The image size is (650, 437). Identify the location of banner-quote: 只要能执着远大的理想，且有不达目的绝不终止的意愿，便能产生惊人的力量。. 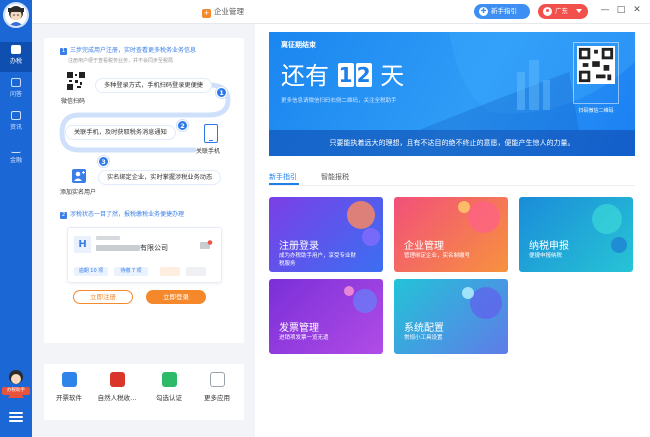
(452, 143).